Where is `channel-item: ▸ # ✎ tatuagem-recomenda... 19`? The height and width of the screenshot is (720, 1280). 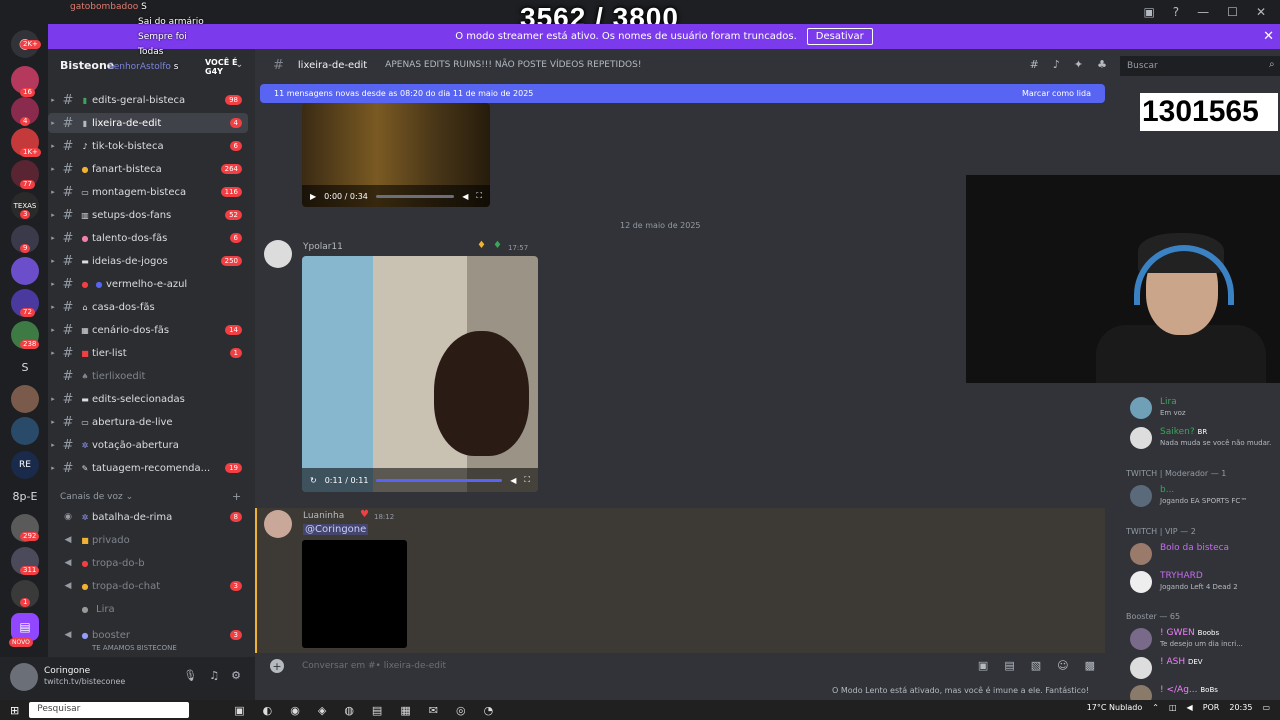 channel-item: ▸ # ✎ tatuagem-recomenda... 19 is located at coordinates (148, 468).